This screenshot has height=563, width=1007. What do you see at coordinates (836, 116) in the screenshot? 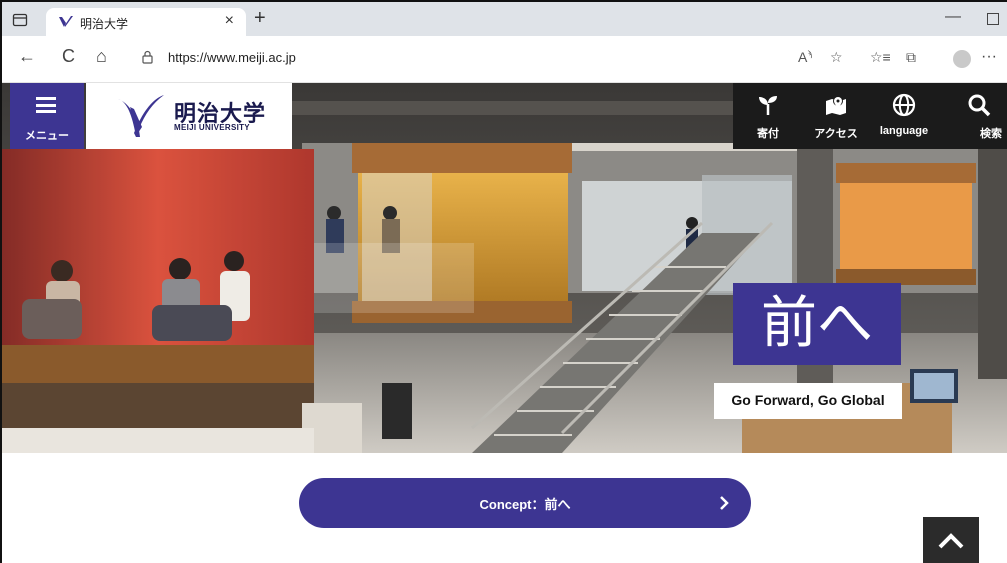
I see `access-link: アクセス` at bounding box center [836, 116].